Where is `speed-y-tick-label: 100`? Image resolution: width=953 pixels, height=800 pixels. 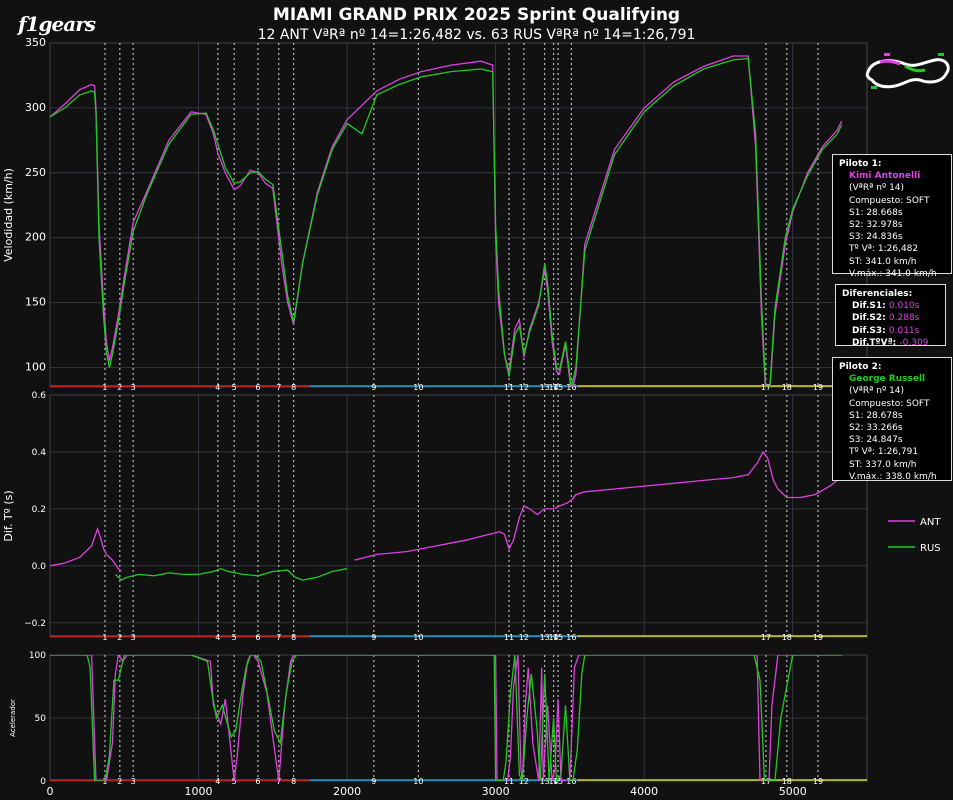
speed-y-tick-label: 100 is located at coordinates (35, 367).